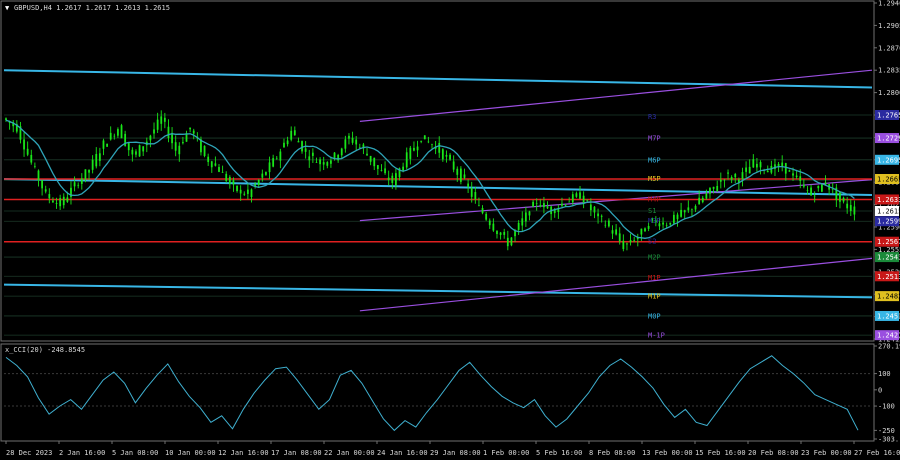 This screenshot has width=900, height=460. What do you see at coordinates (559, 453) in the screenshot?
I see `time-tick-label: 5 Feb 16:00` at bounding box center [559, 453].